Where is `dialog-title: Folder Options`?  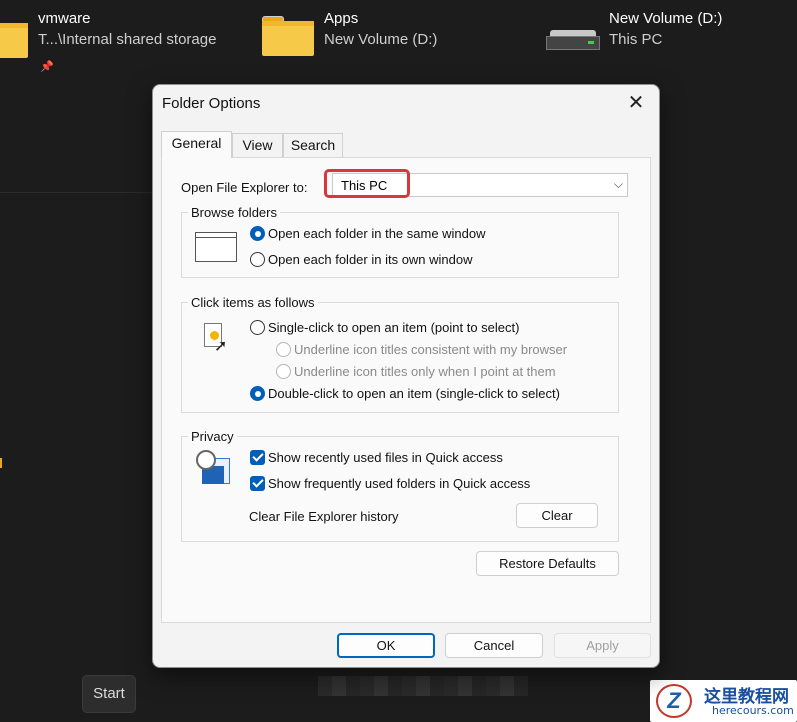
dialog-title: Folder Options is located at coordinates (211, 103).